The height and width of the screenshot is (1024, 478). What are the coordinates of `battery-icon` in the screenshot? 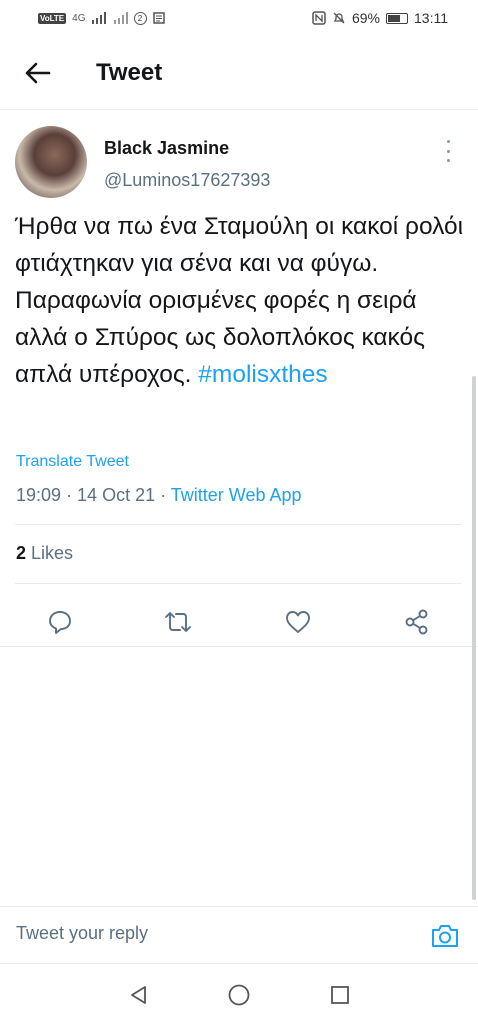 It's located at (397, 18).